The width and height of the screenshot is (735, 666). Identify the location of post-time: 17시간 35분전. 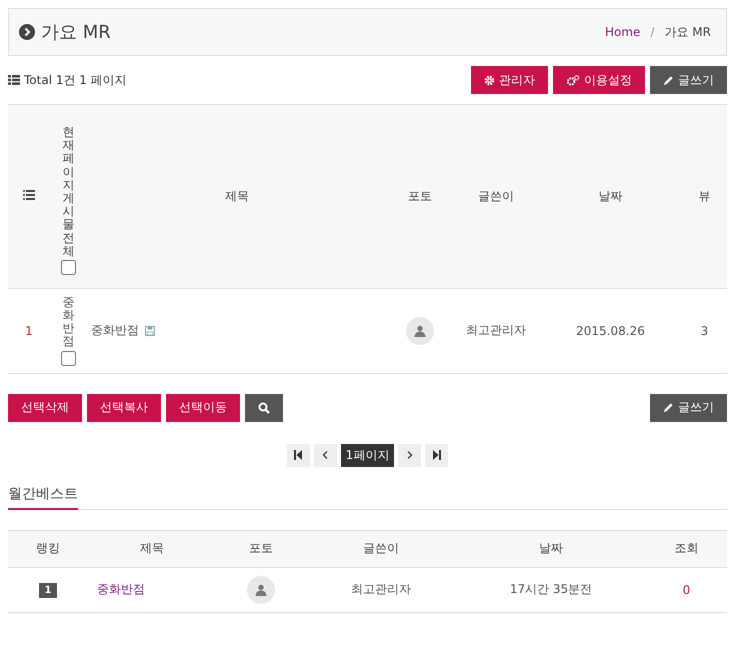
(551, 589).